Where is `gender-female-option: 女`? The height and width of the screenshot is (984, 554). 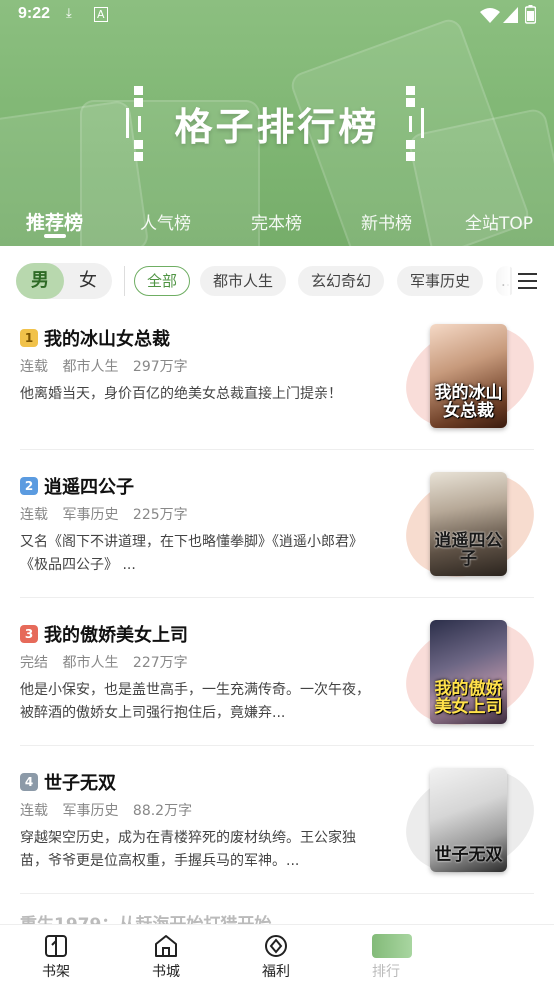
gender-female-option: 女 is located at coordinates (88, 281).